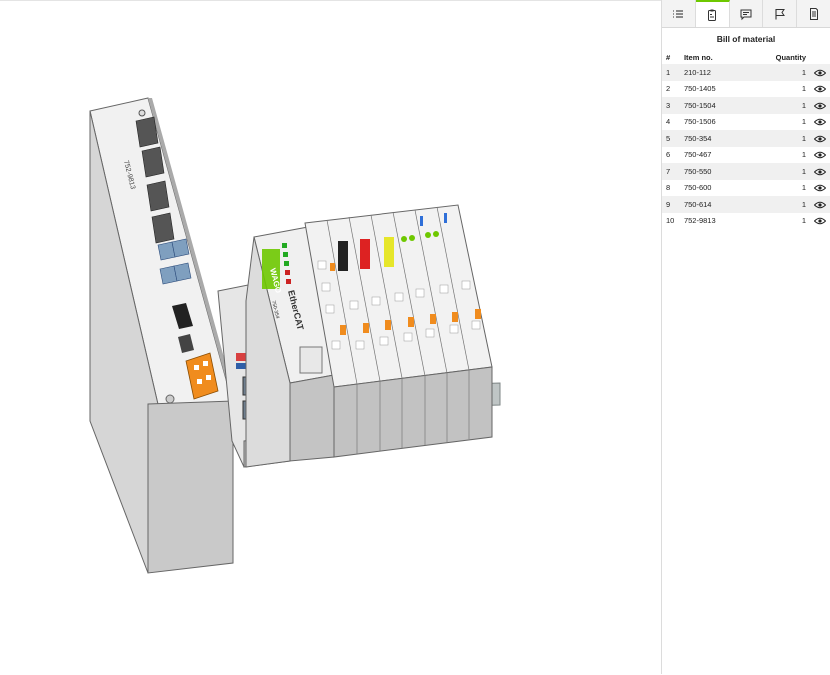 This screenshot has width=830, height=675. What do you see at coordinates (729, 72) in the screenshot?
I see `item-number: 210-112` at bounding box center [729, 72].